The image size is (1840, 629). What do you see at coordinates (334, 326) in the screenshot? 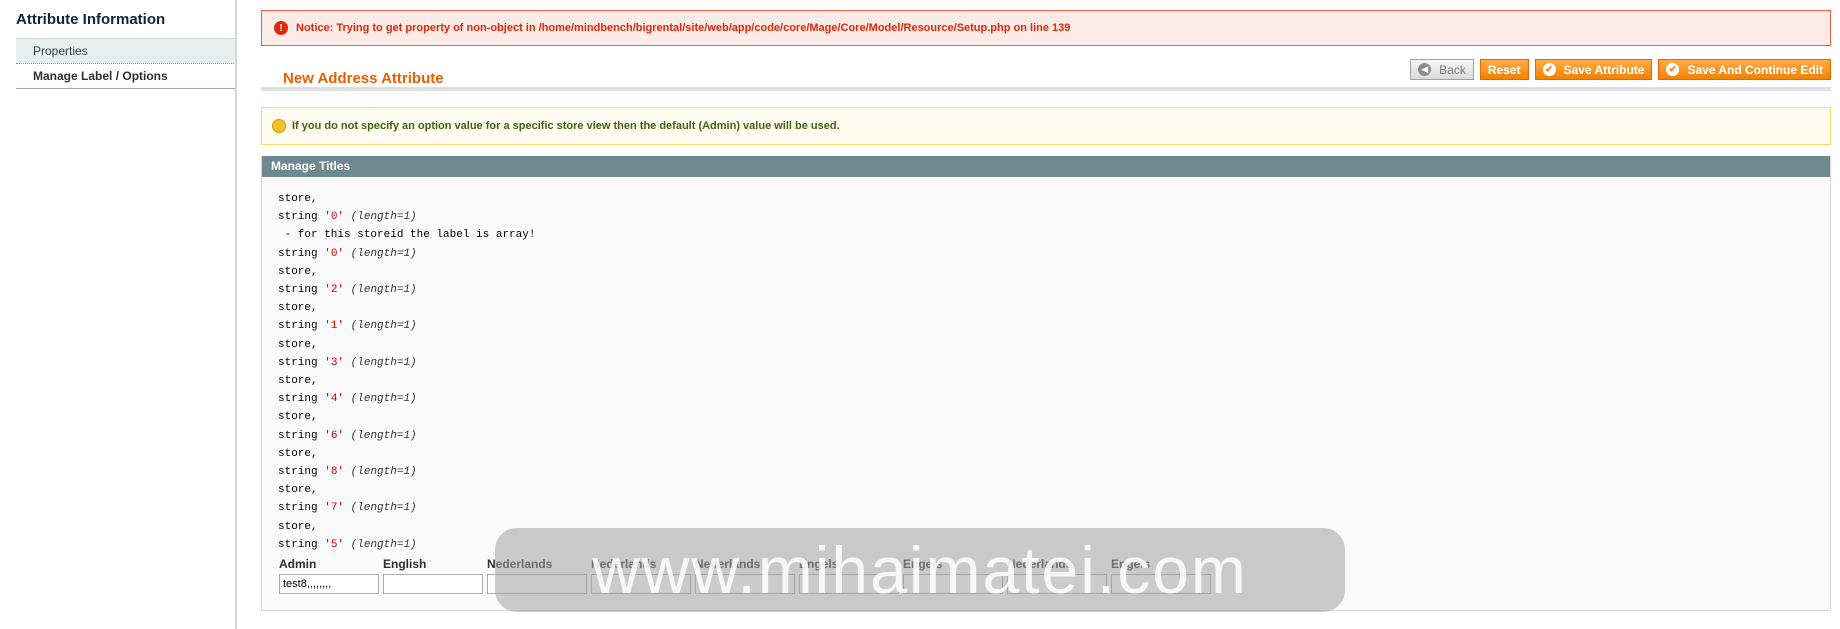
I see `dump-value: '1'` at bounding box center [334, 326].